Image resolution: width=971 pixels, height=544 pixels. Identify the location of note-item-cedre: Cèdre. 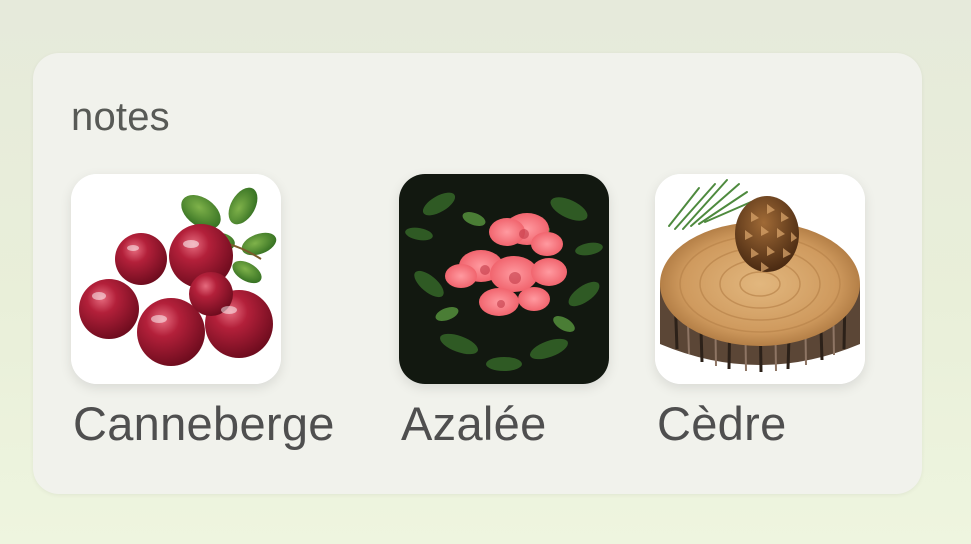
(760, 312).